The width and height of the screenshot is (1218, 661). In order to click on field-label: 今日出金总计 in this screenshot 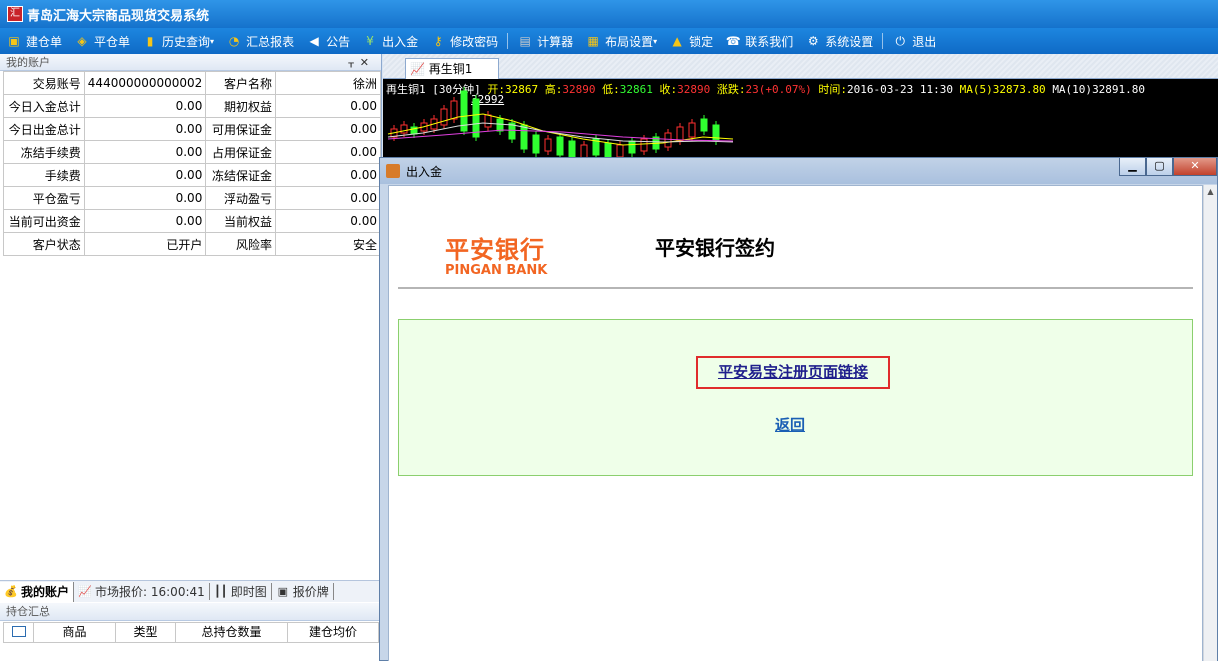, I will do `click(44, 129)`.